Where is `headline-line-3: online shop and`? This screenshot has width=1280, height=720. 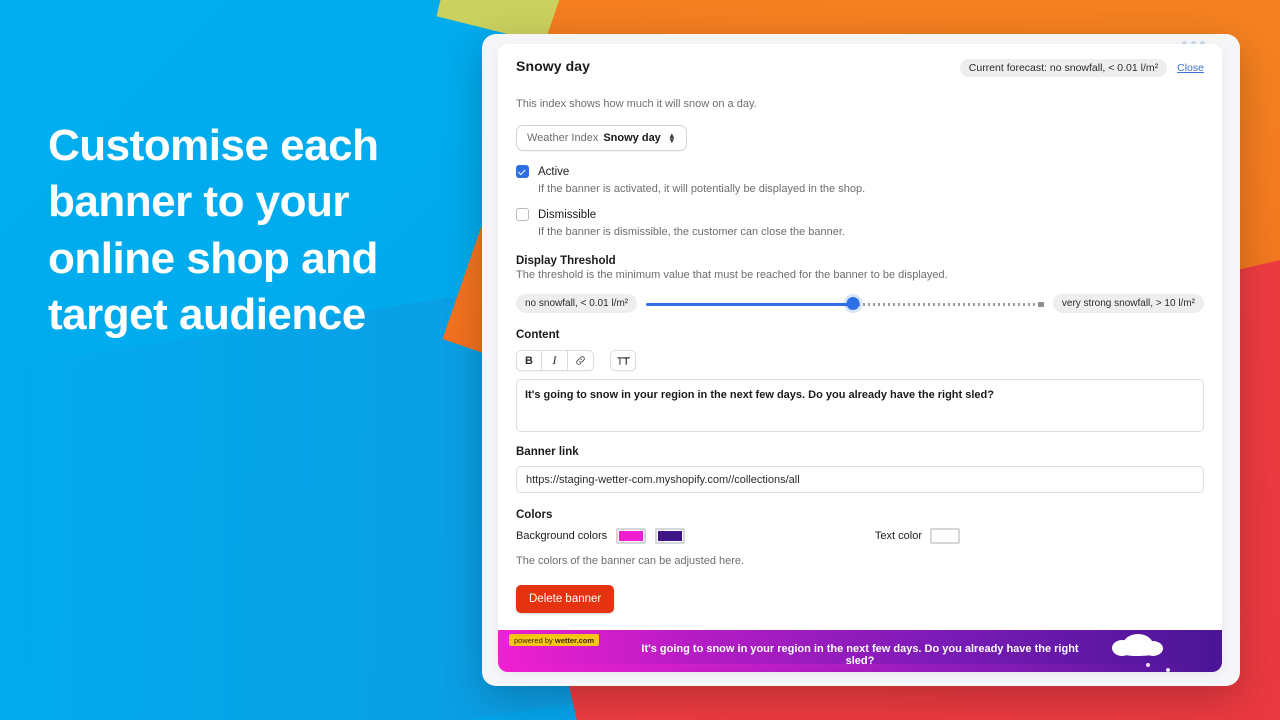
headline-line-3: online shop and is located at coordinates (213, 258).